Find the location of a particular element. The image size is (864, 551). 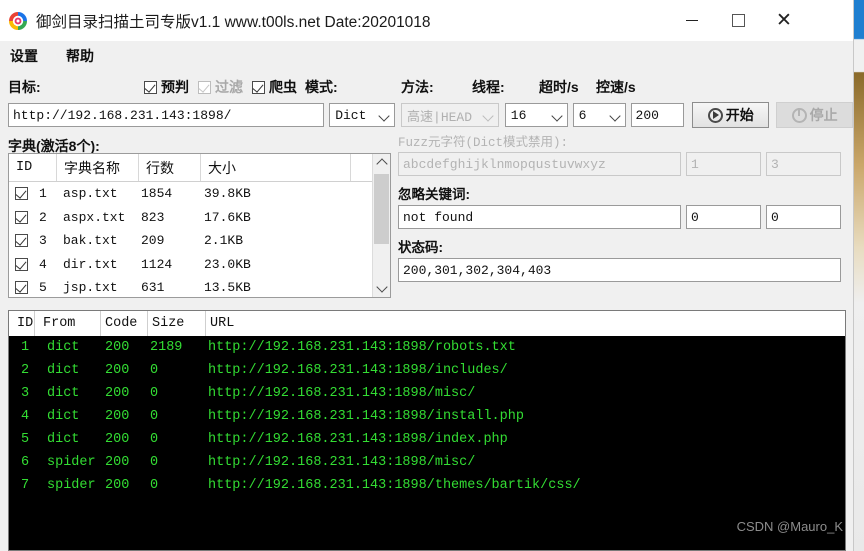

dictionary-row-name: dir.txt is located at coordinates (90, 264).